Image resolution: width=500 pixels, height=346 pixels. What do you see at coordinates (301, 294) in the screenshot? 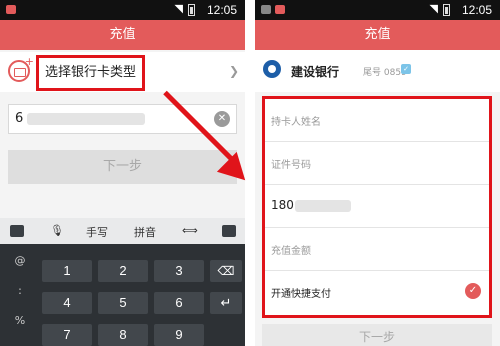
I see `quick-pay-label: 开通快捷支付` at bounding box center [301, 294].